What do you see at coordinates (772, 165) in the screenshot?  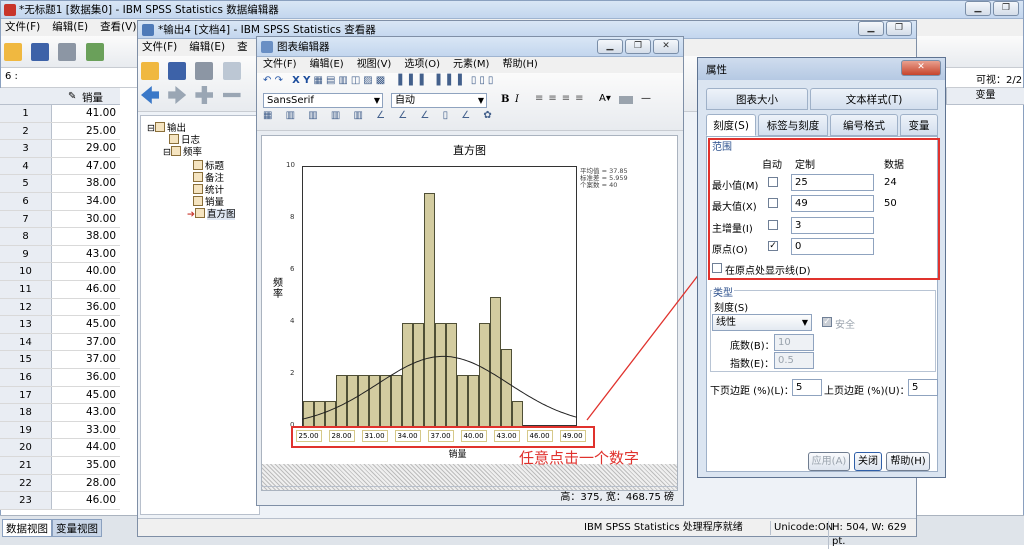 I see `auto-column-header: 自动` at bounding box center [772, 165].